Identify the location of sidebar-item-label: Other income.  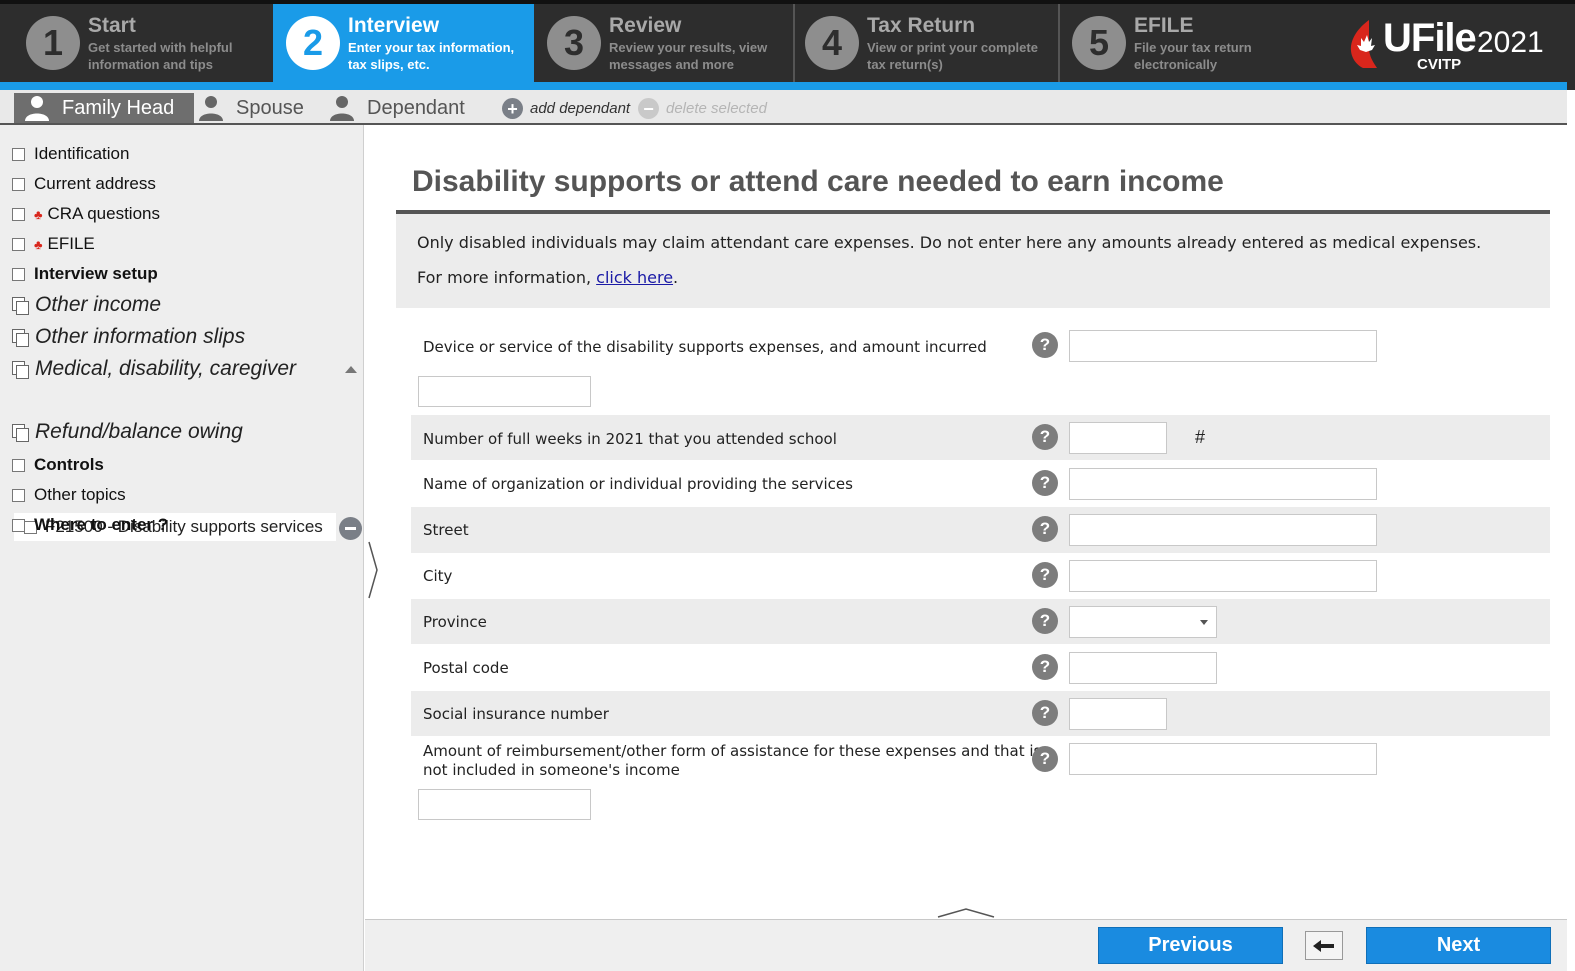
(98, 304).